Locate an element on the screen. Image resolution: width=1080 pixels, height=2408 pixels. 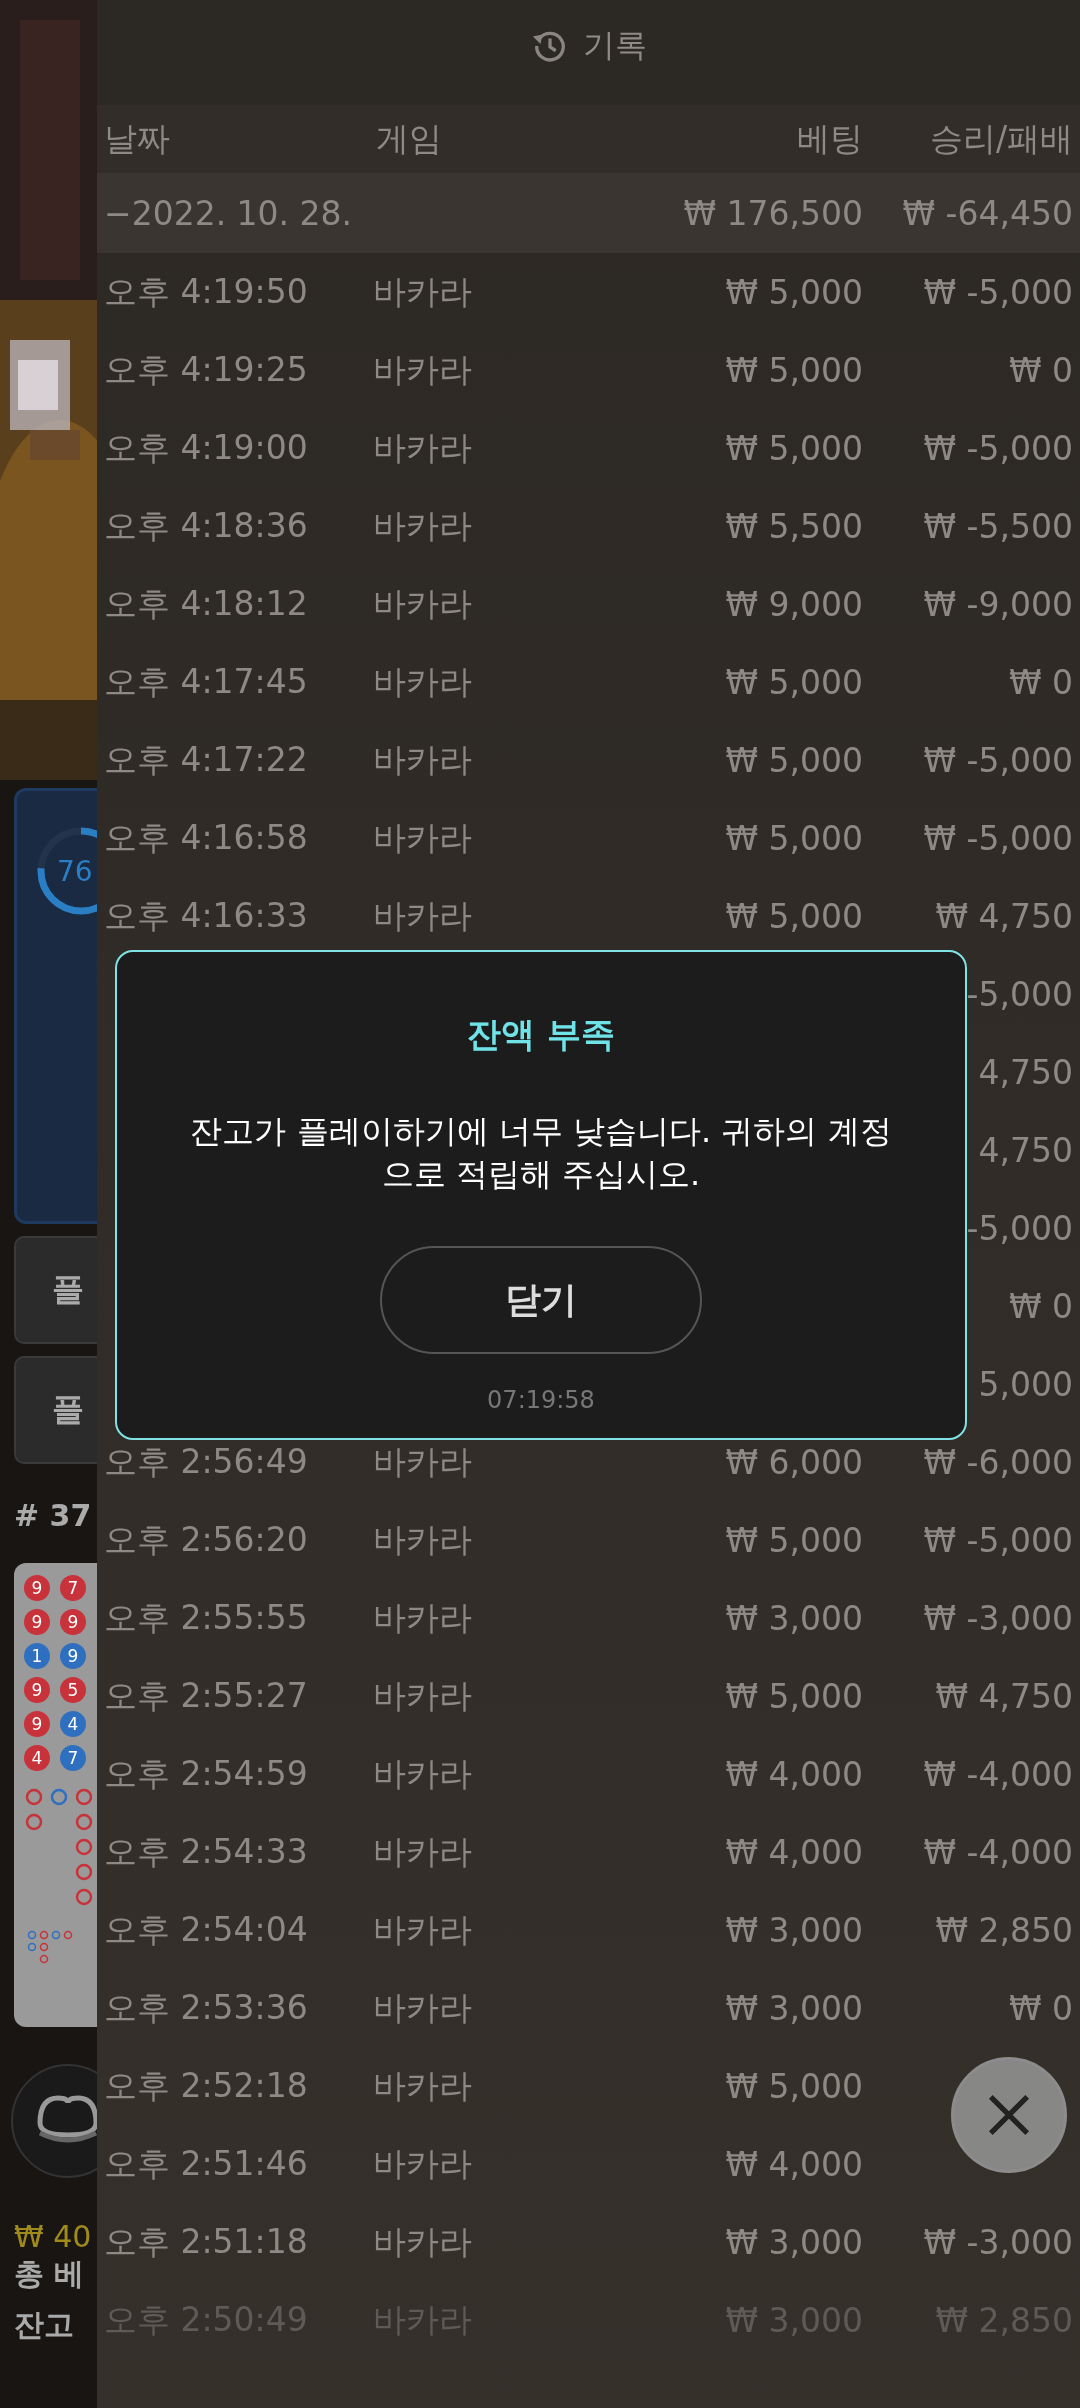
time-cell: 오후 2:54:59 is located at coordinates (206, 1773).